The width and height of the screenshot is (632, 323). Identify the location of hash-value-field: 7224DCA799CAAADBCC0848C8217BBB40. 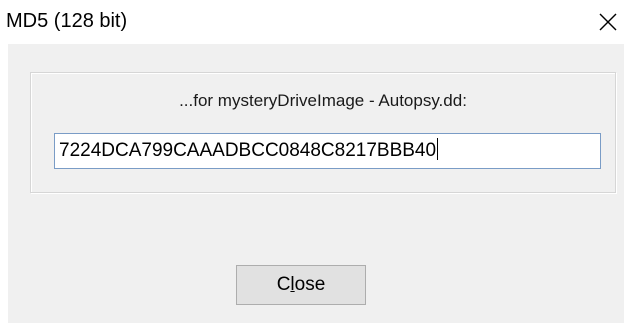
(327, 151).